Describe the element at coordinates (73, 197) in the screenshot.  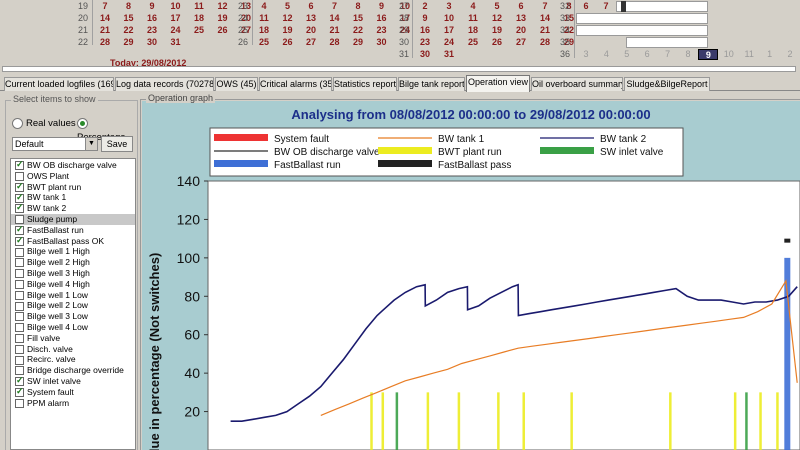
I see `list-item: BW tank 1` at that location.